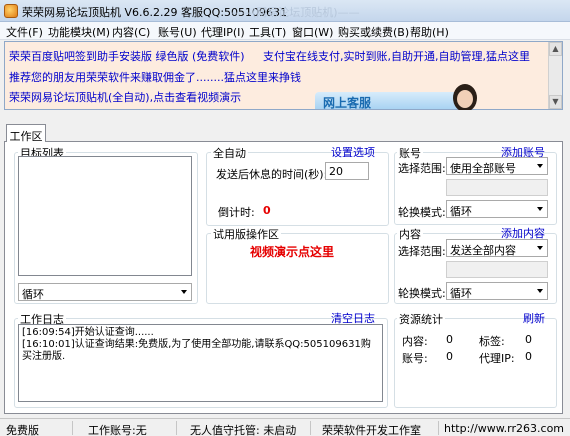  Describe the element at coordinates (390, 101) in the screenshot. I see `online-service-button: 网上客服` at that location.